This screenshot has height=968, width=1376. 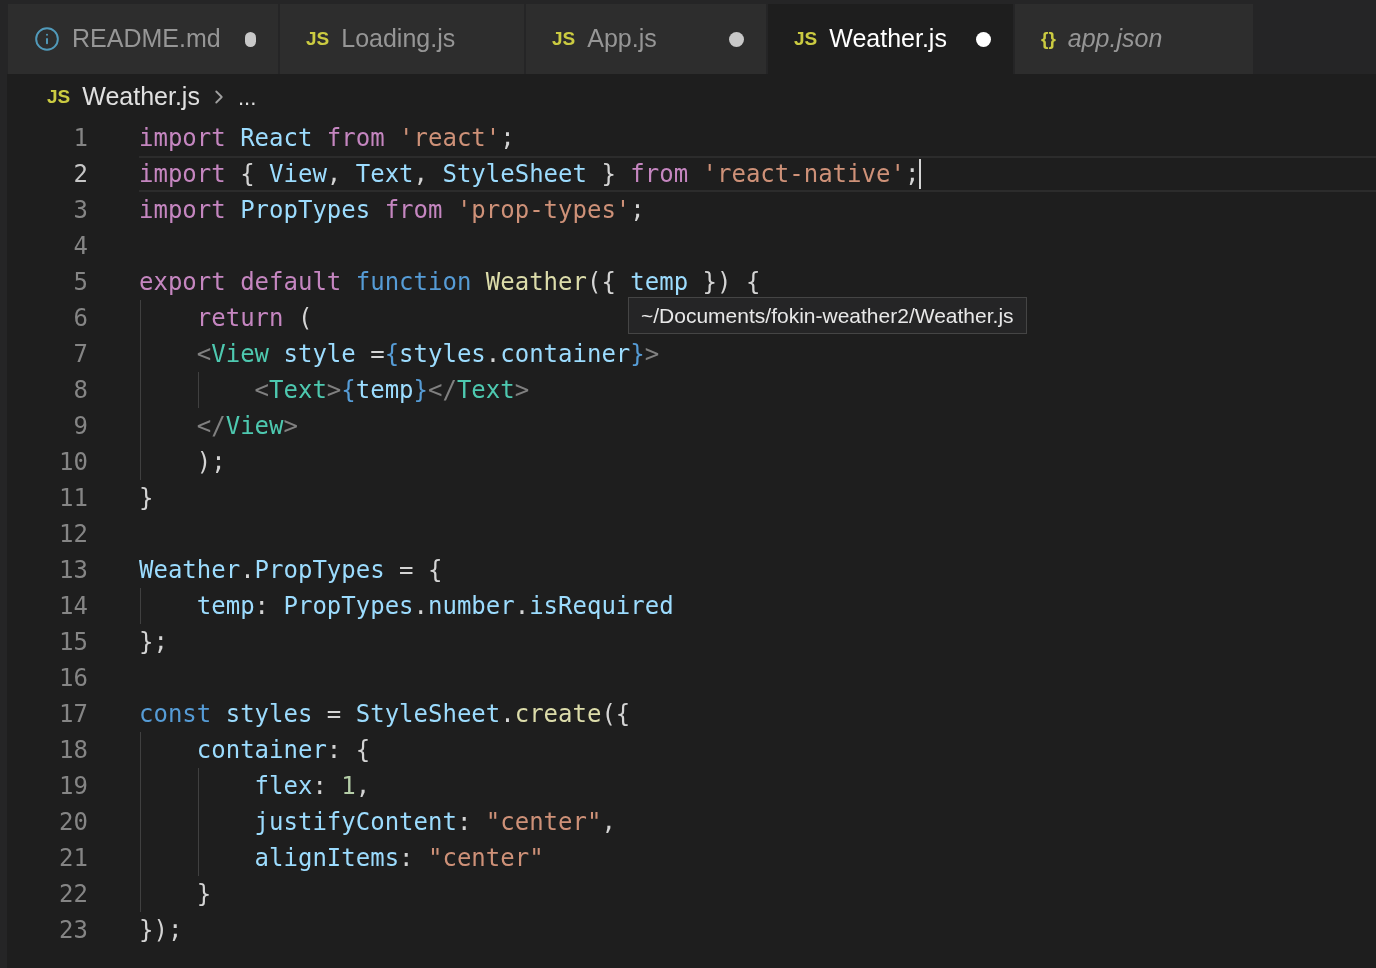 I want to click on code-line: import React from 'react';, so click(x=327, y=138).